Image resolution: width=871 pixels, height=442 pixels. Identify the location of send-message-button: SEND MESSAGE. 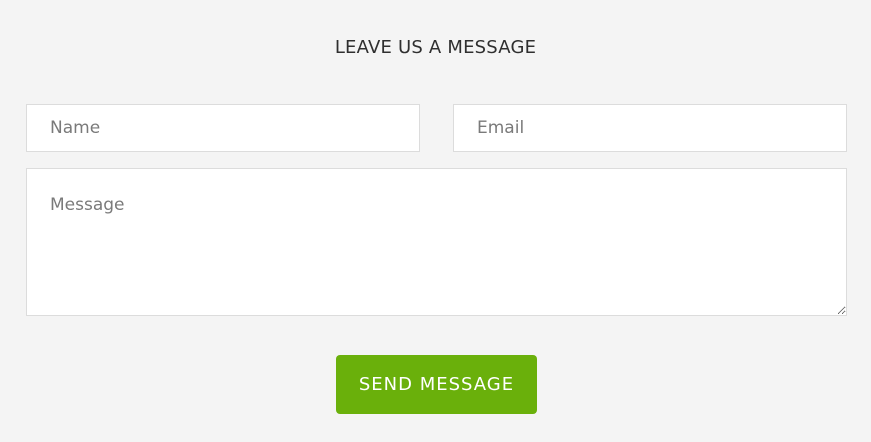
(436, 384).